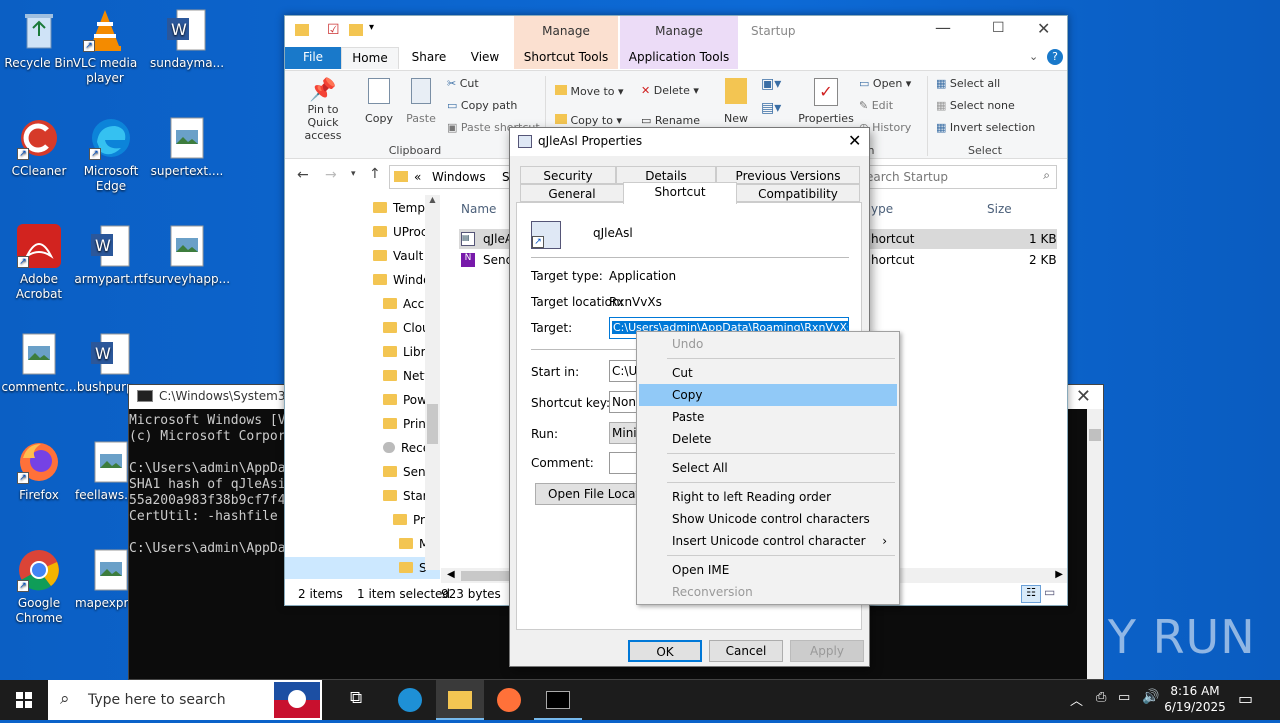 This screenshot has width=1280, height=723. Describe the element at coordinates (768, 395) in the screenshot. I see `menu-item-copy: Copy` at that location.